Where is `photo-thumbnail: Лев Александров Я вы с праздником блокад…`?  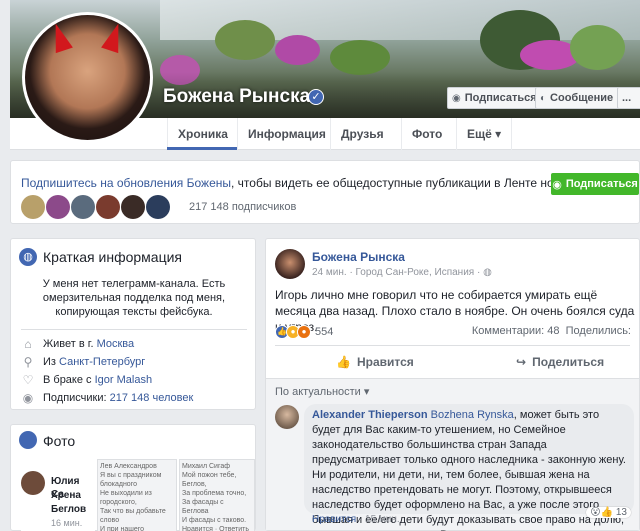 photo-thumbnail: Лев Александров Я вы с праздником блокад… is located at coordinates (137, 495).